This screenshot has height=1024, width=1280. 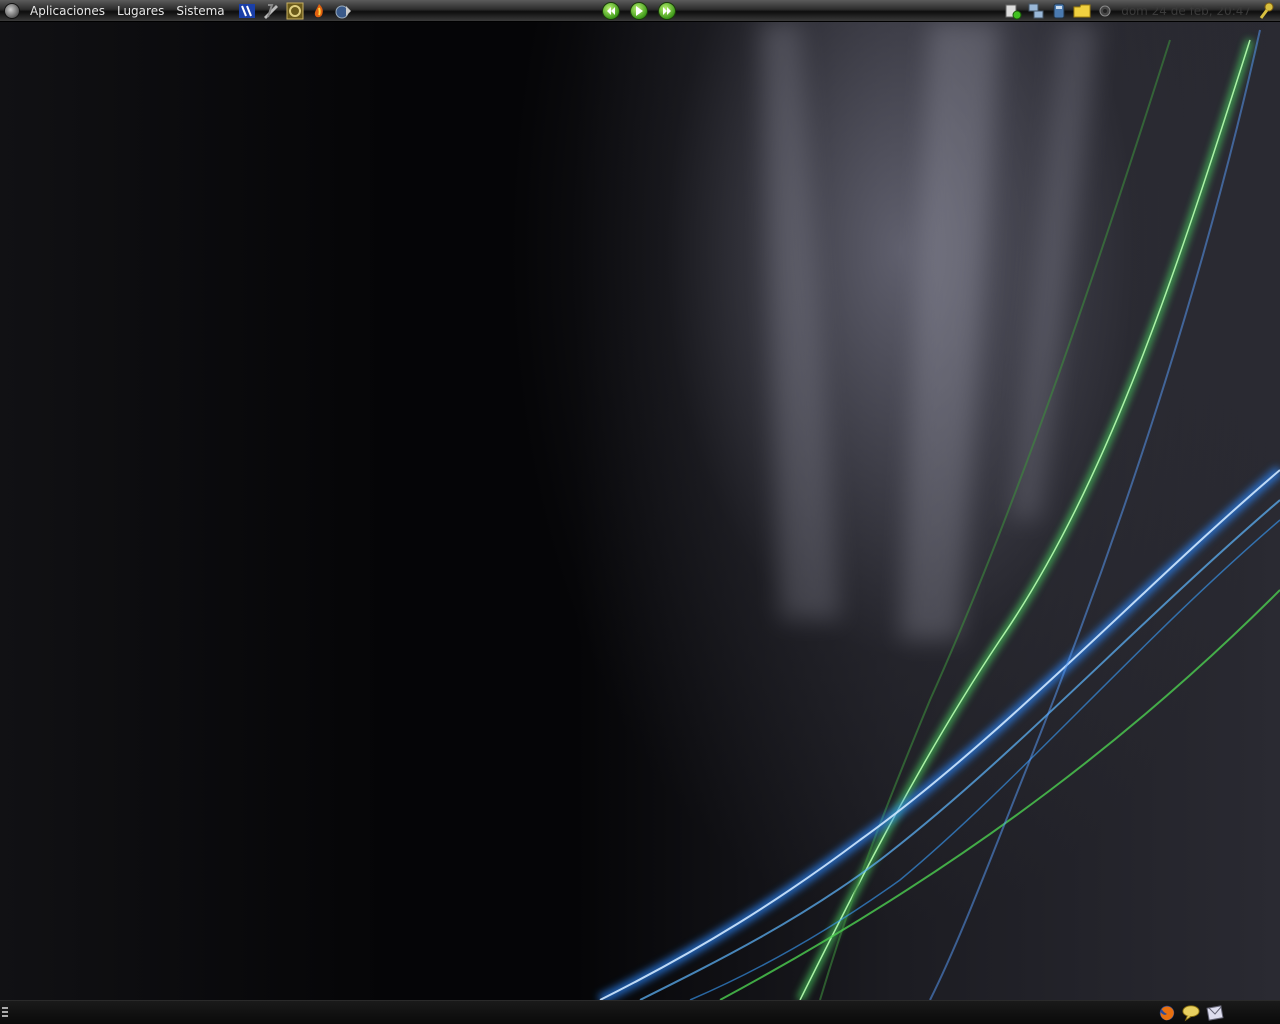 I want to click on chat-icon, so click(x=1191, y=1013).